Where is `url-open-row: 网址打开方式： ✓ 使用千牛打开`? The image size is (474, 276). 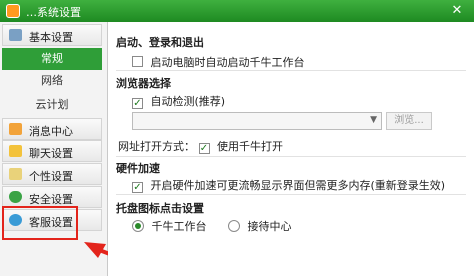
url-open-row: 网址打开方式： ✓ 使用千牛打开 is located at coordinates (200, 146).